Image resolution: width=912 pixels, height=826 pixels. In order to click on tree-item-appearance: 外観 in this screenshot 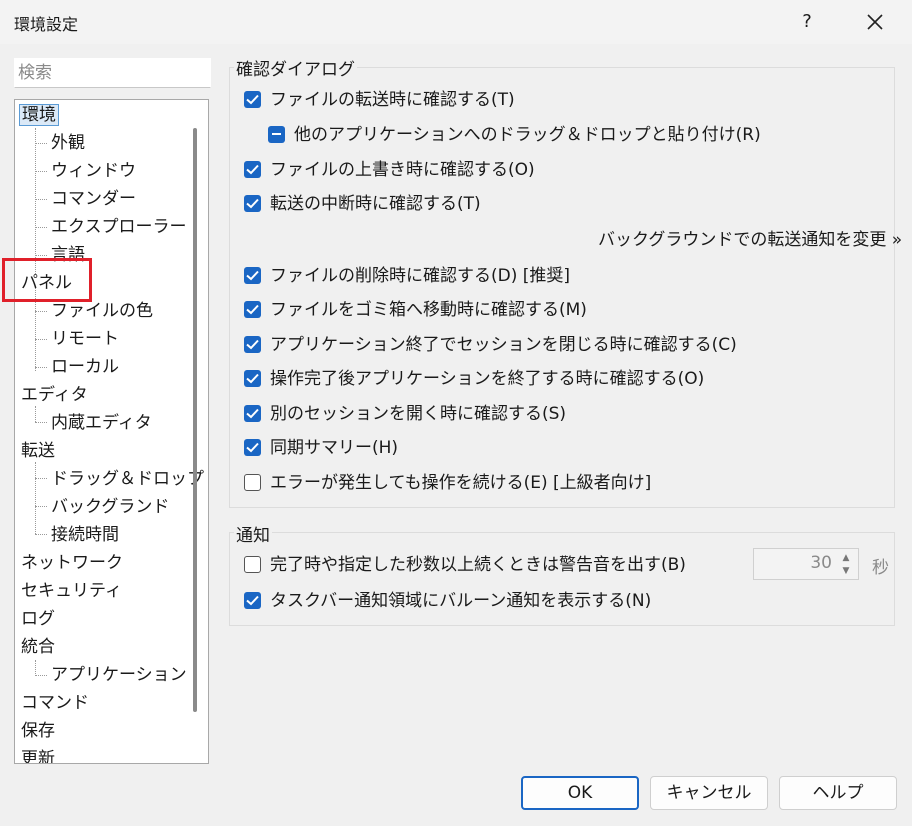, I will do `click(68, 143)`.